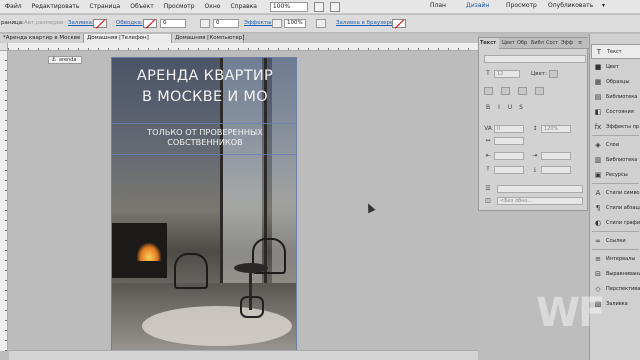  I want to click on stroke-label: Обводка:, so click(129, 23).